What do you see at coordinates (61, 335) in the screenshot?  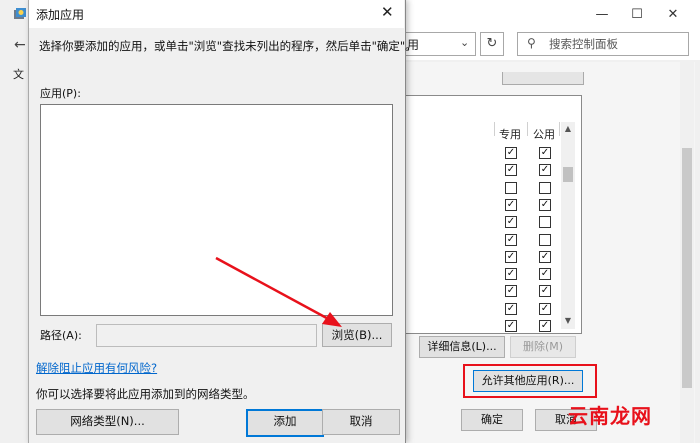 I see `path-label: 路径(A):` at bounding box center [61, 335].